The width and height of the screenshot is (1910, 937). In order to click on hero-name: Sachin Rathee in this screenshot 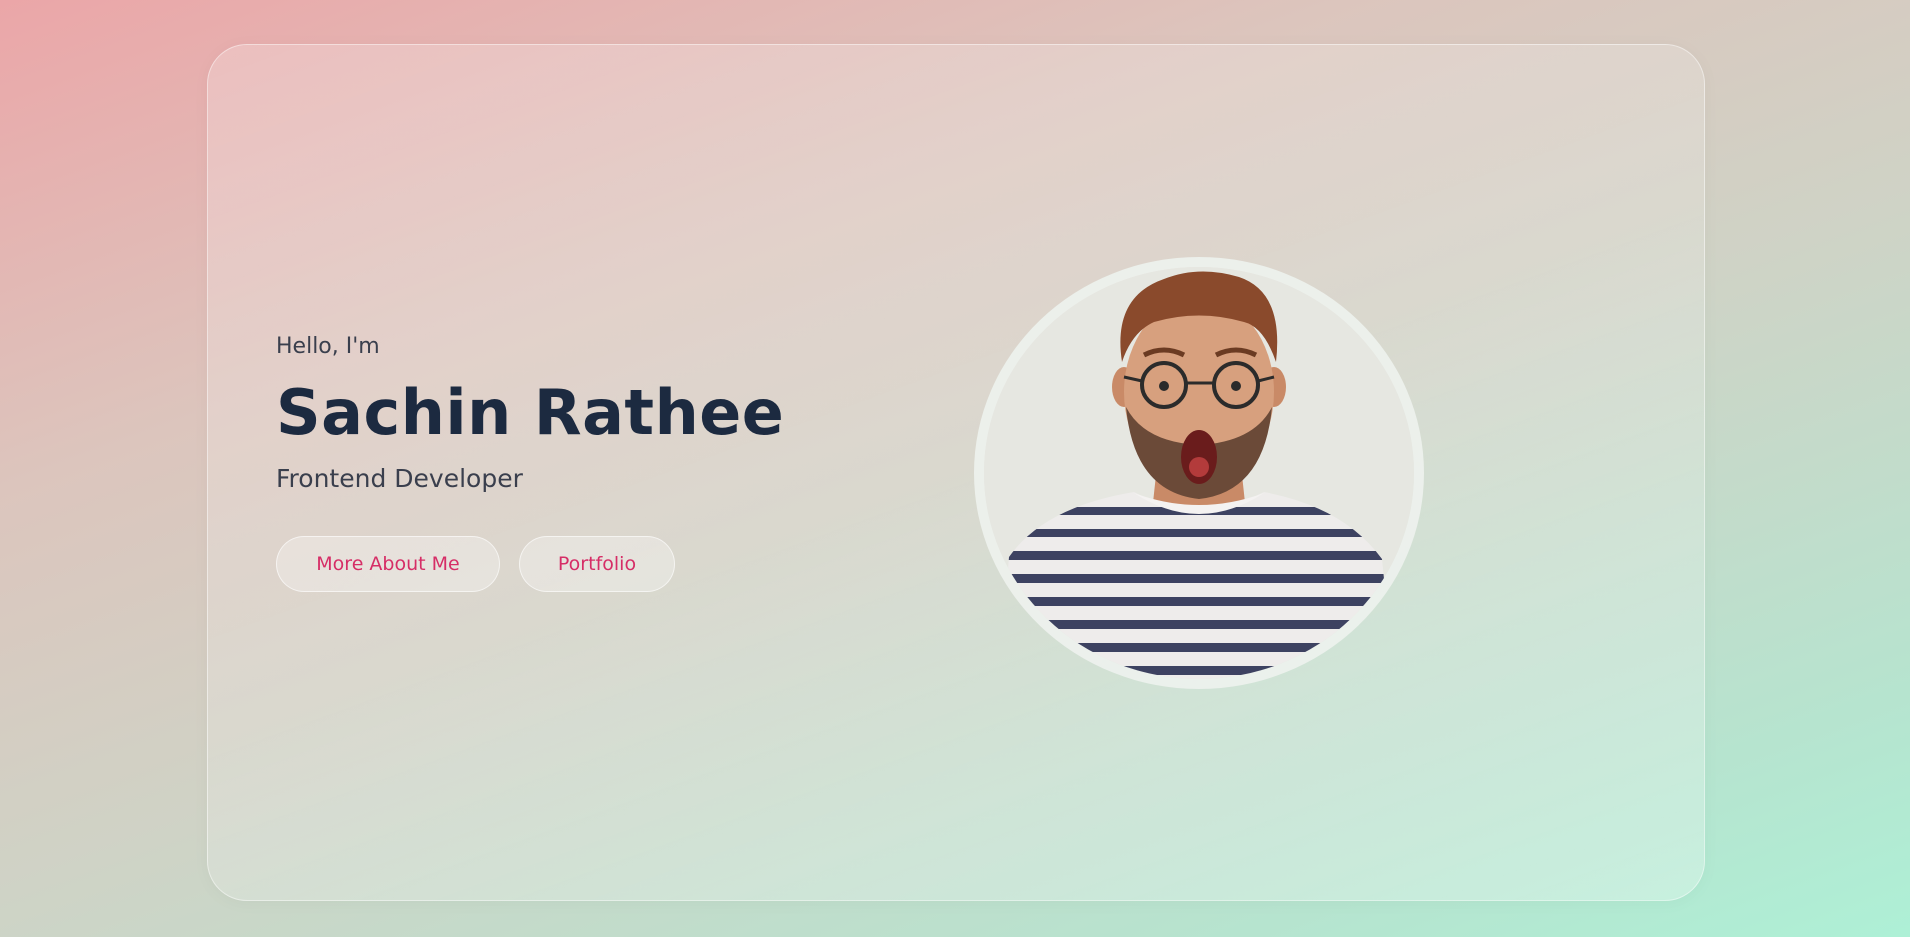, I will do `click(530, 412)`.